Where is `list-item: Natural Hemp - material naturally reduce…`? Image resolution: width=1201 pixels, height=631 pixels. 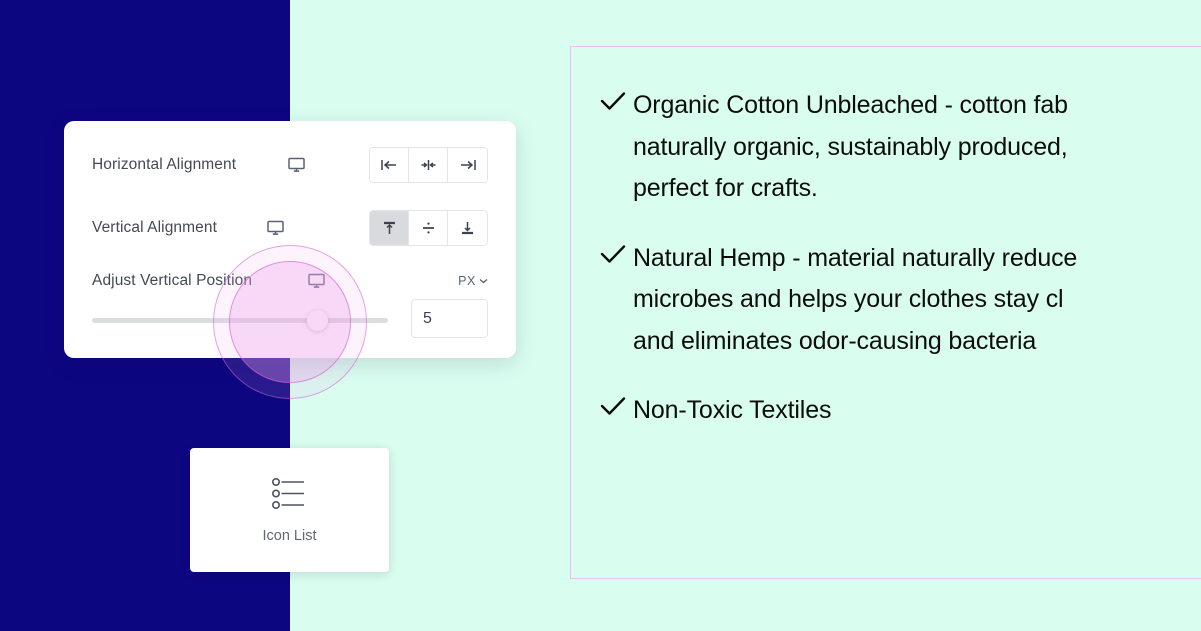 list-item: Natural Hemp - material naturally reduce… is located at coordinates (900, 300).